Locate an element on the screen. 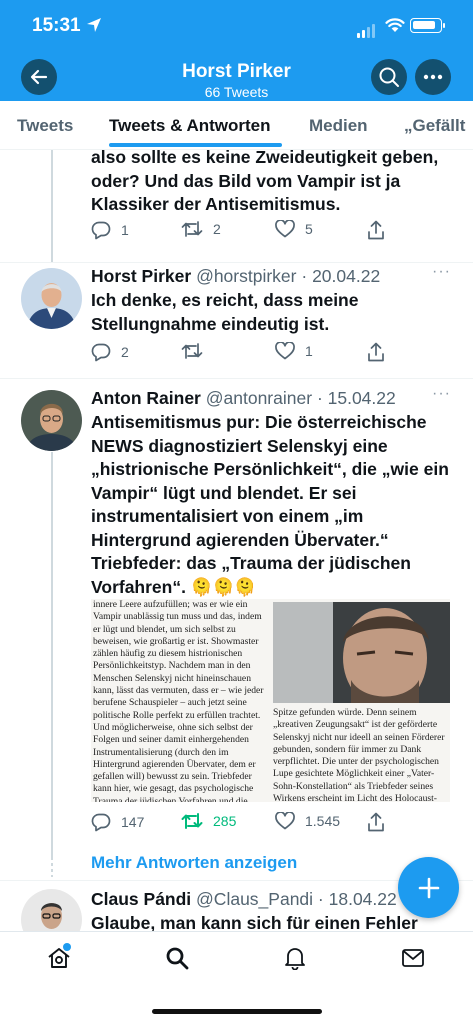 The height and width of the screenshot is (1024, 473). more-horizontal-icon is located at coordinates (433, 77).